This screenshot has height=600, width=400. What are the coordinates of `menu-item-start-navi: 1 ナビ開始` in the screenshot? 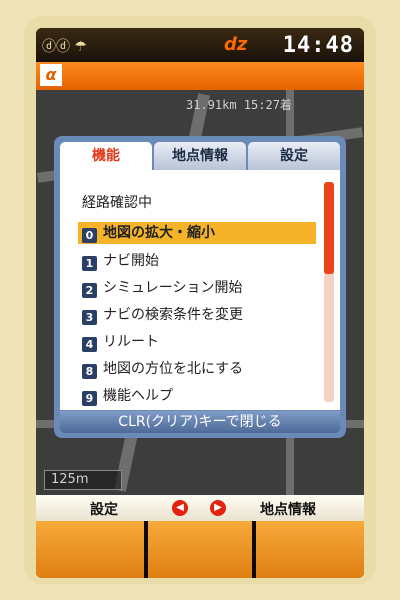 It's located at (197, 261).